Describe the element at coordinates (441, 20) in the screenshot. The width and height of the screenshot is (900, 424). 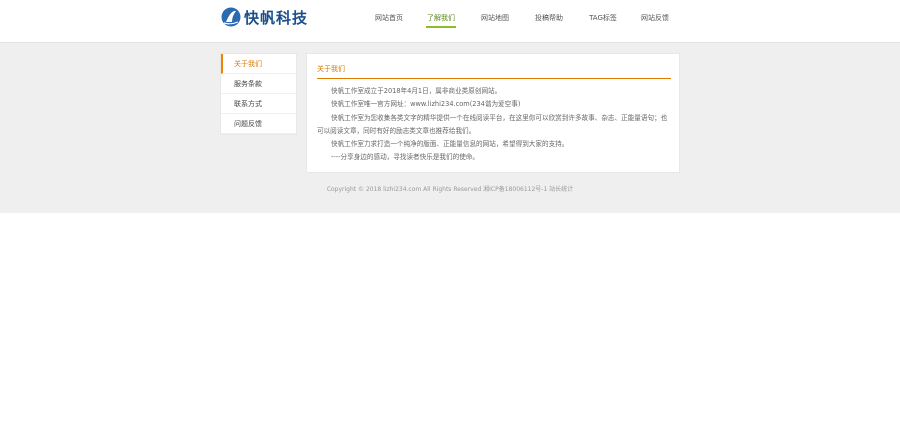
I see `nav-about-us: 了解我们` at that location.